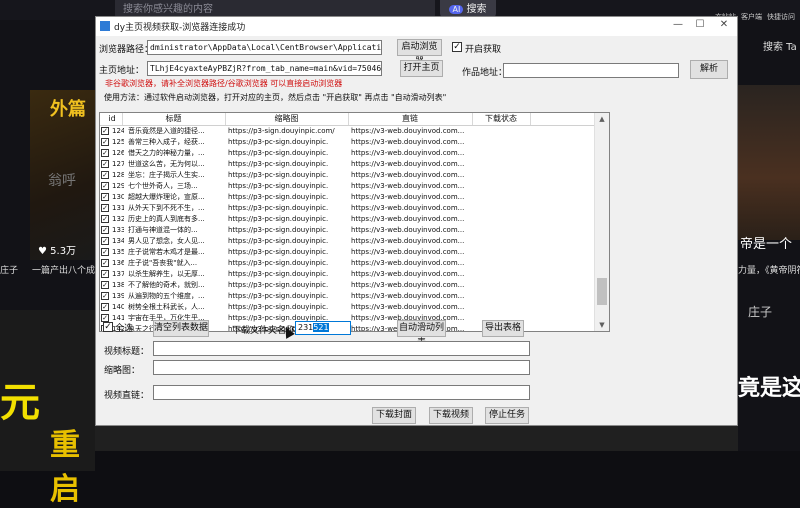 The image size is (800, 508). Describe the element at coordinates (47, 408) in the screenshot. I see `video-thumbnail: 元 重启` at that location.